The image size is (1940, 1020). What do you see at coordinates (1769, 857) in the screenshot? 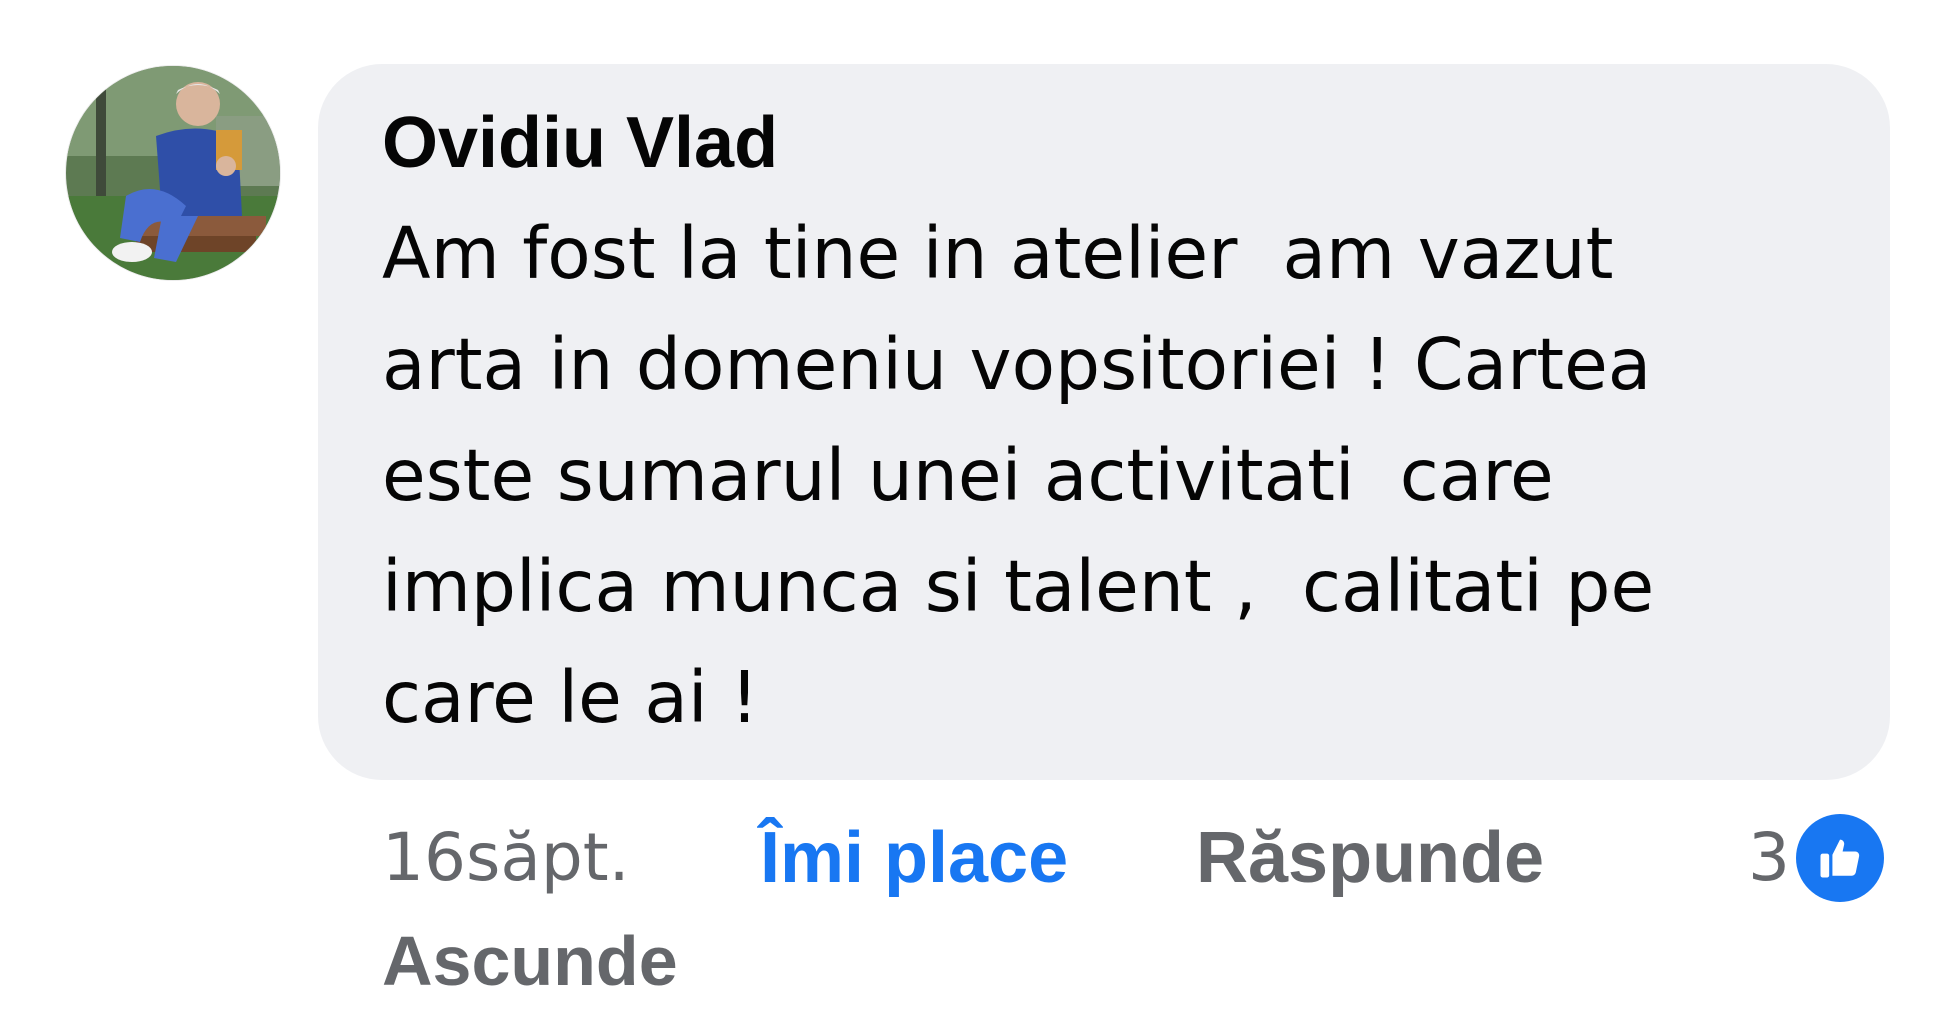
I see `reaction-count: 3` at bounding box center [1769, 857].